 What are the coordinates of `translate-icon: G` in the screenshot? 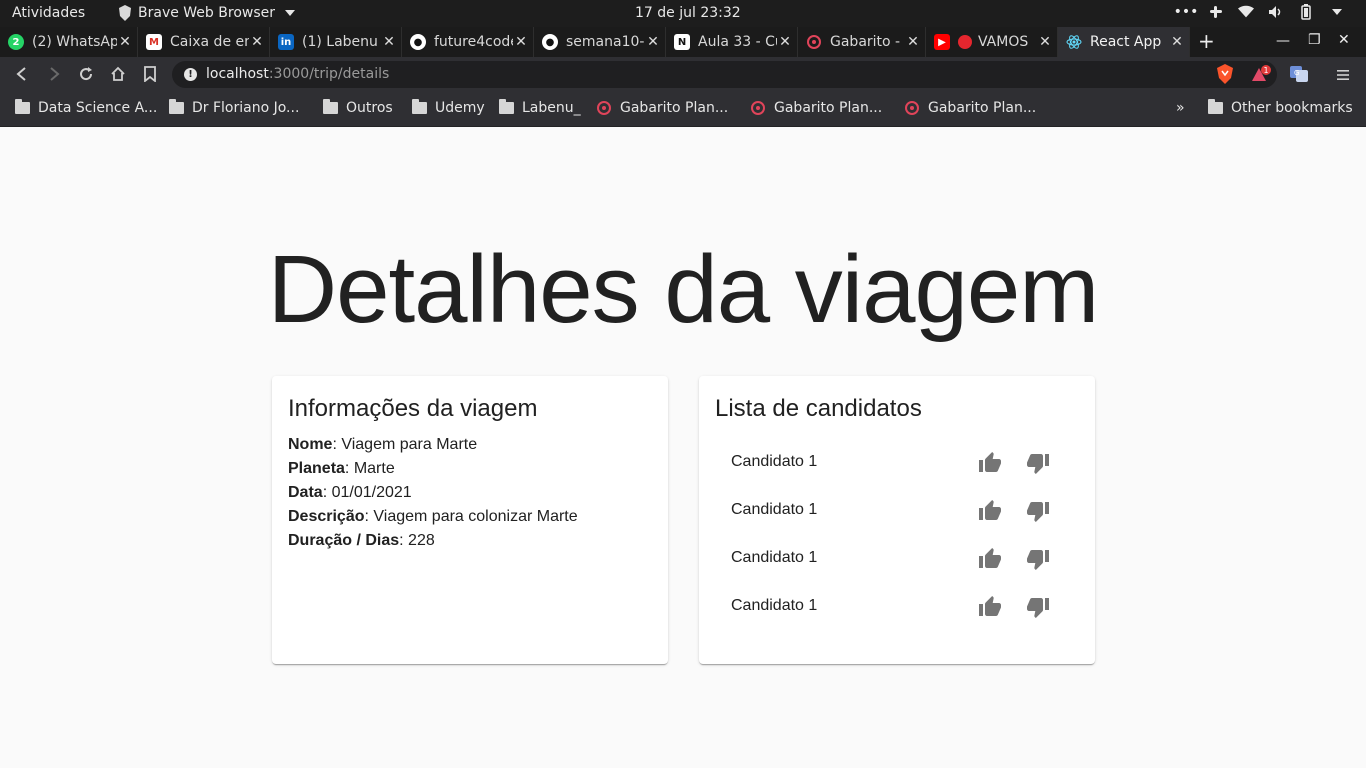 It's located at (1299, 76).